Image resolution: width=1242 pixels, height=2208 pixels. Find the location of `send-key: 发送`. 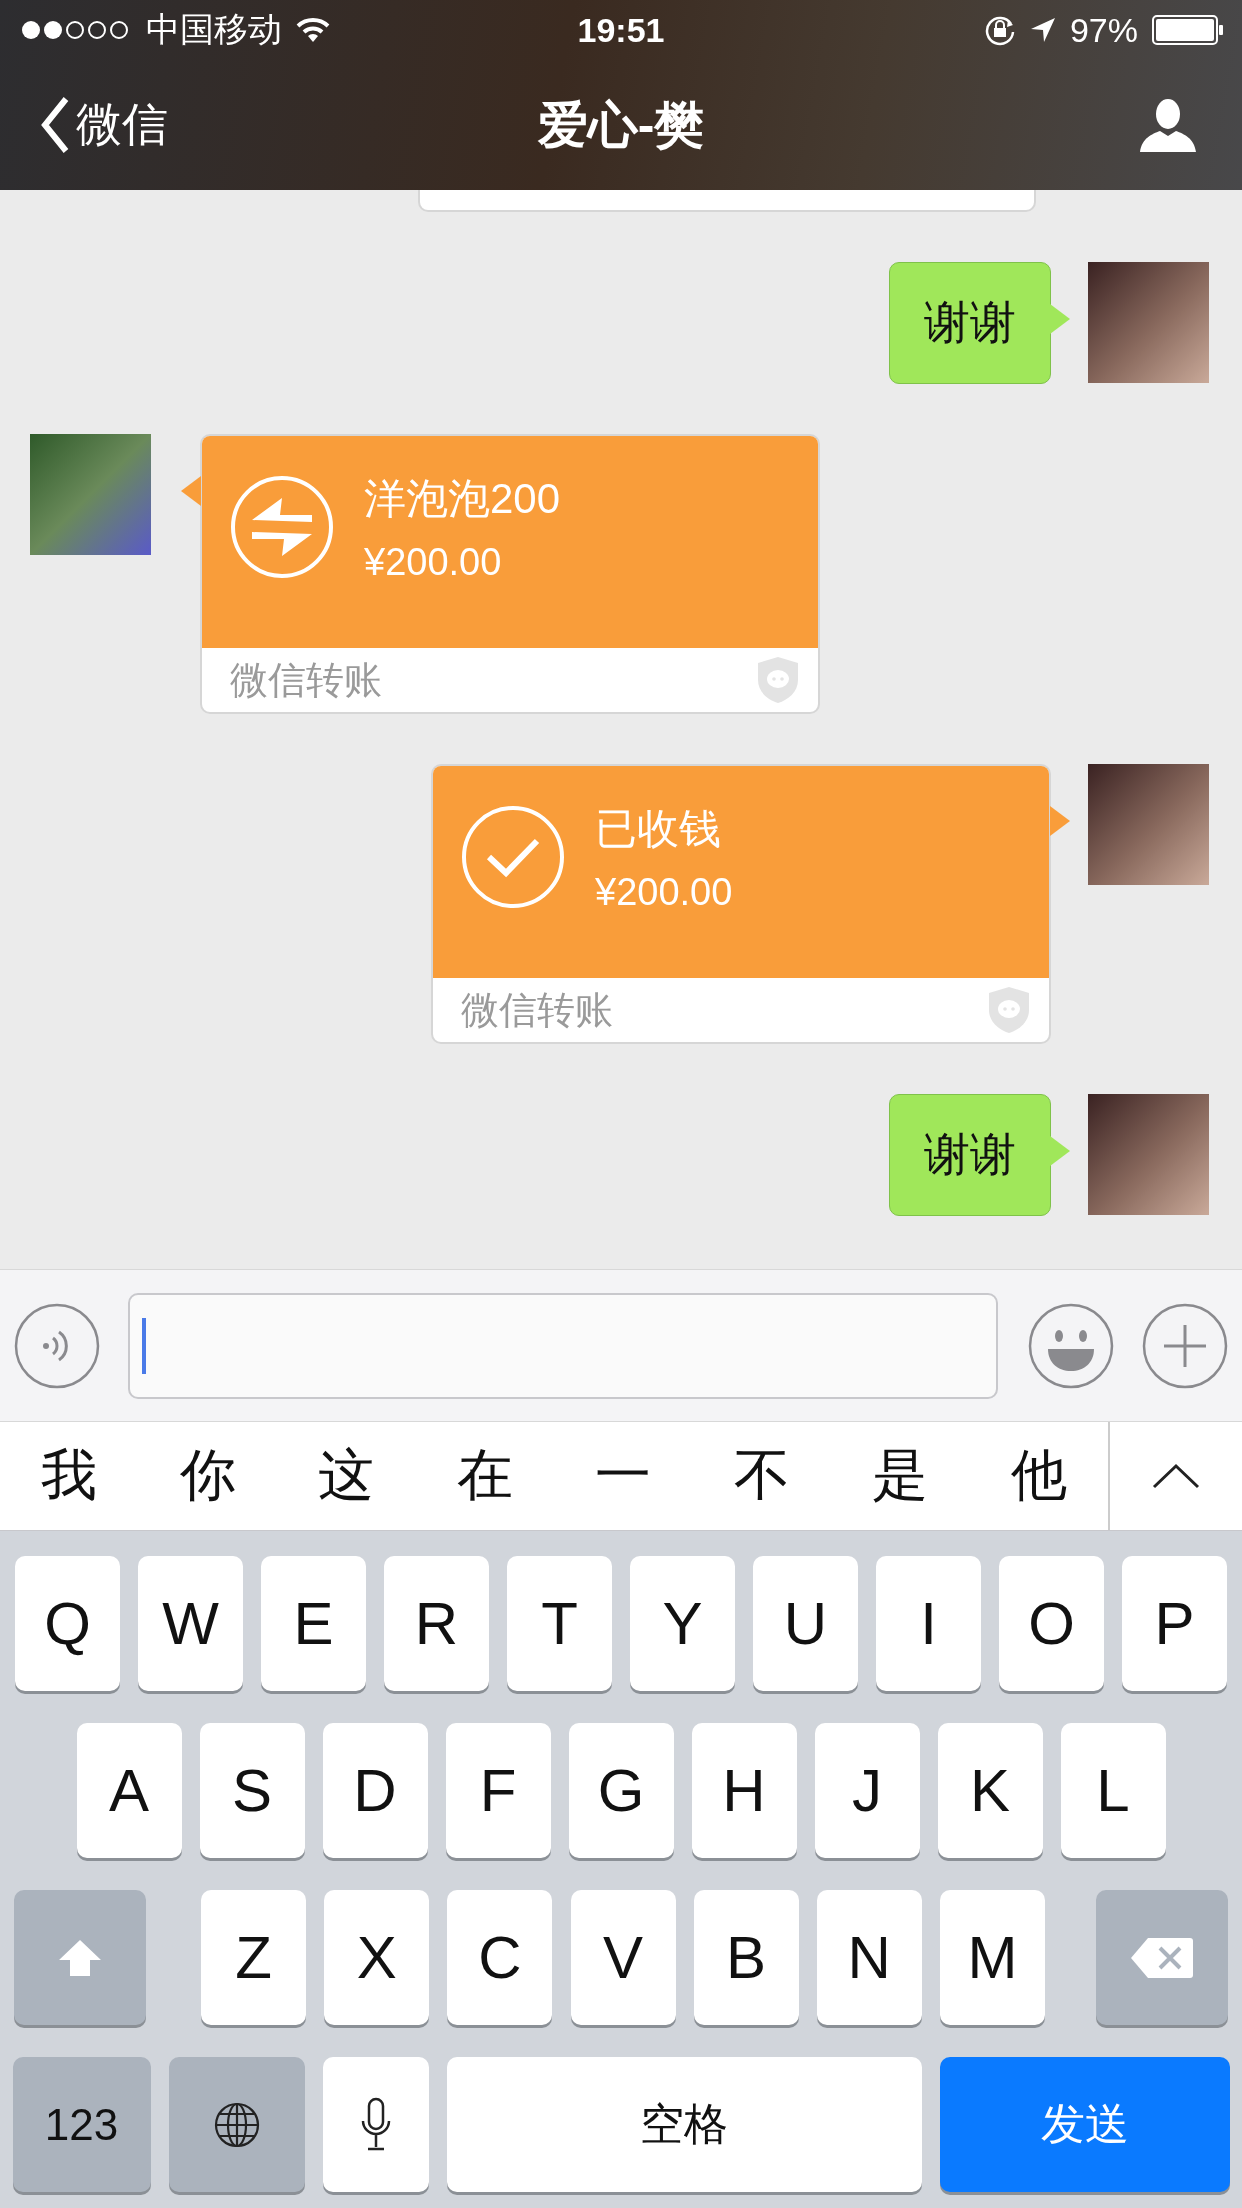

send-key: 发送 is located at coordinates (1084, 2124).